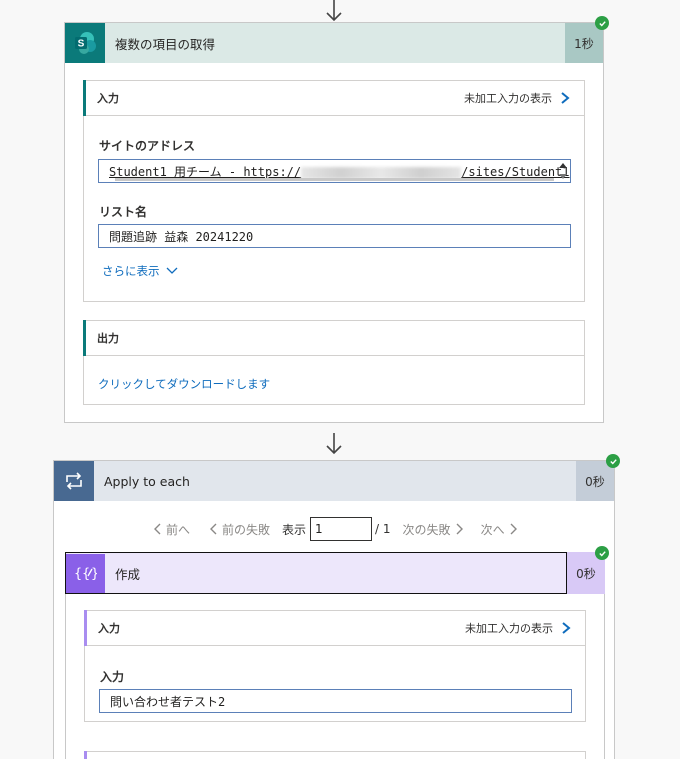 The width and height of the screenshot is (680, 759). What do you see at coordinates (334, 43) in the screenshot?
I see `get-items-header: S 複数の項目の取得 1秒` at bounding box center [334, 43].